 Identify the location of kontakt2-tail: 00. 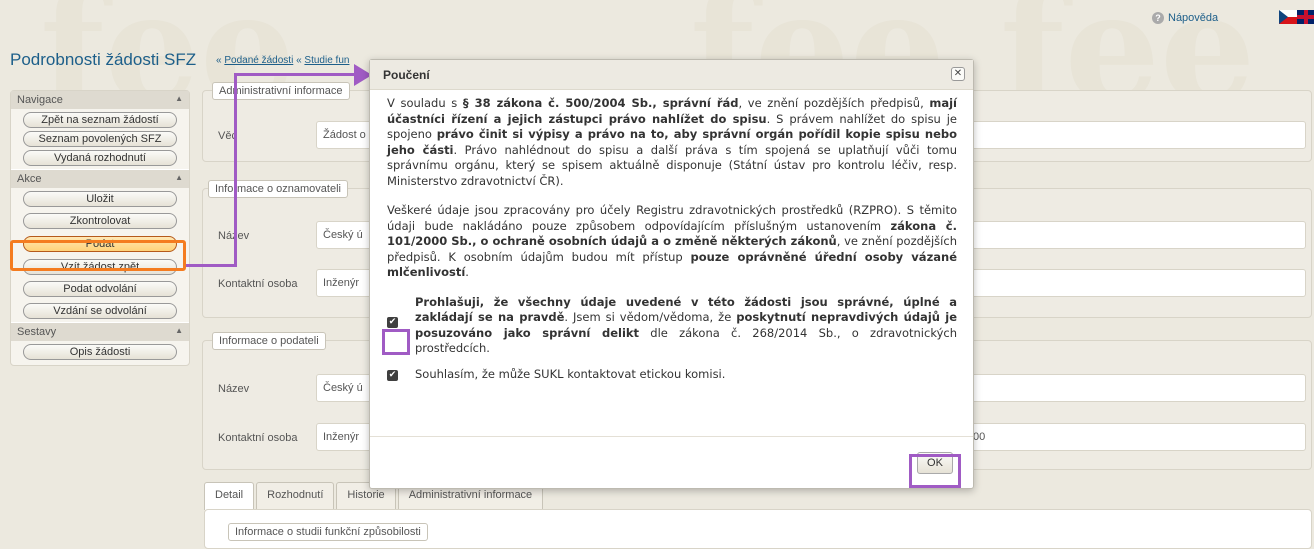
(979, 437).